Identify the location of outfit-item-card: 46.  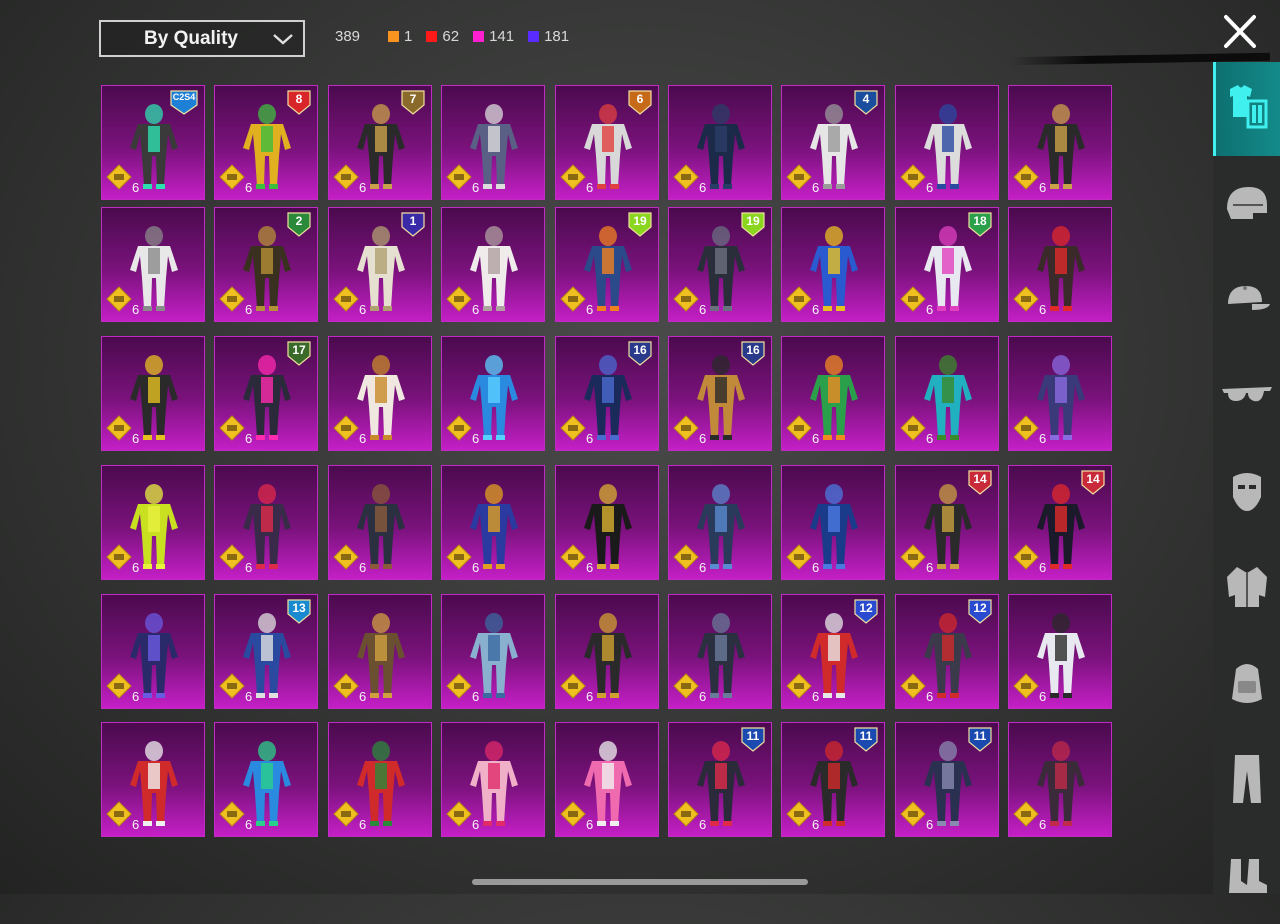
(833, 142).